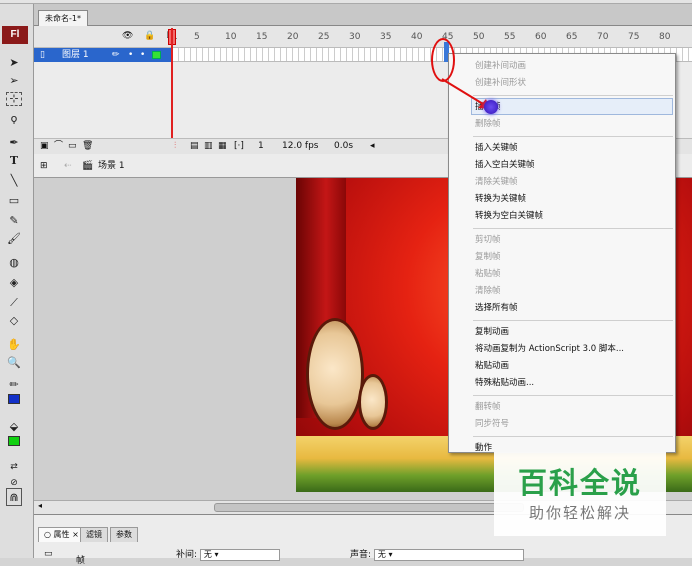  What do you see at coordinates (492, 366) in the screenshot?
I see `context-menu-item: 粘贴动画` at bounding box center [492, 366].